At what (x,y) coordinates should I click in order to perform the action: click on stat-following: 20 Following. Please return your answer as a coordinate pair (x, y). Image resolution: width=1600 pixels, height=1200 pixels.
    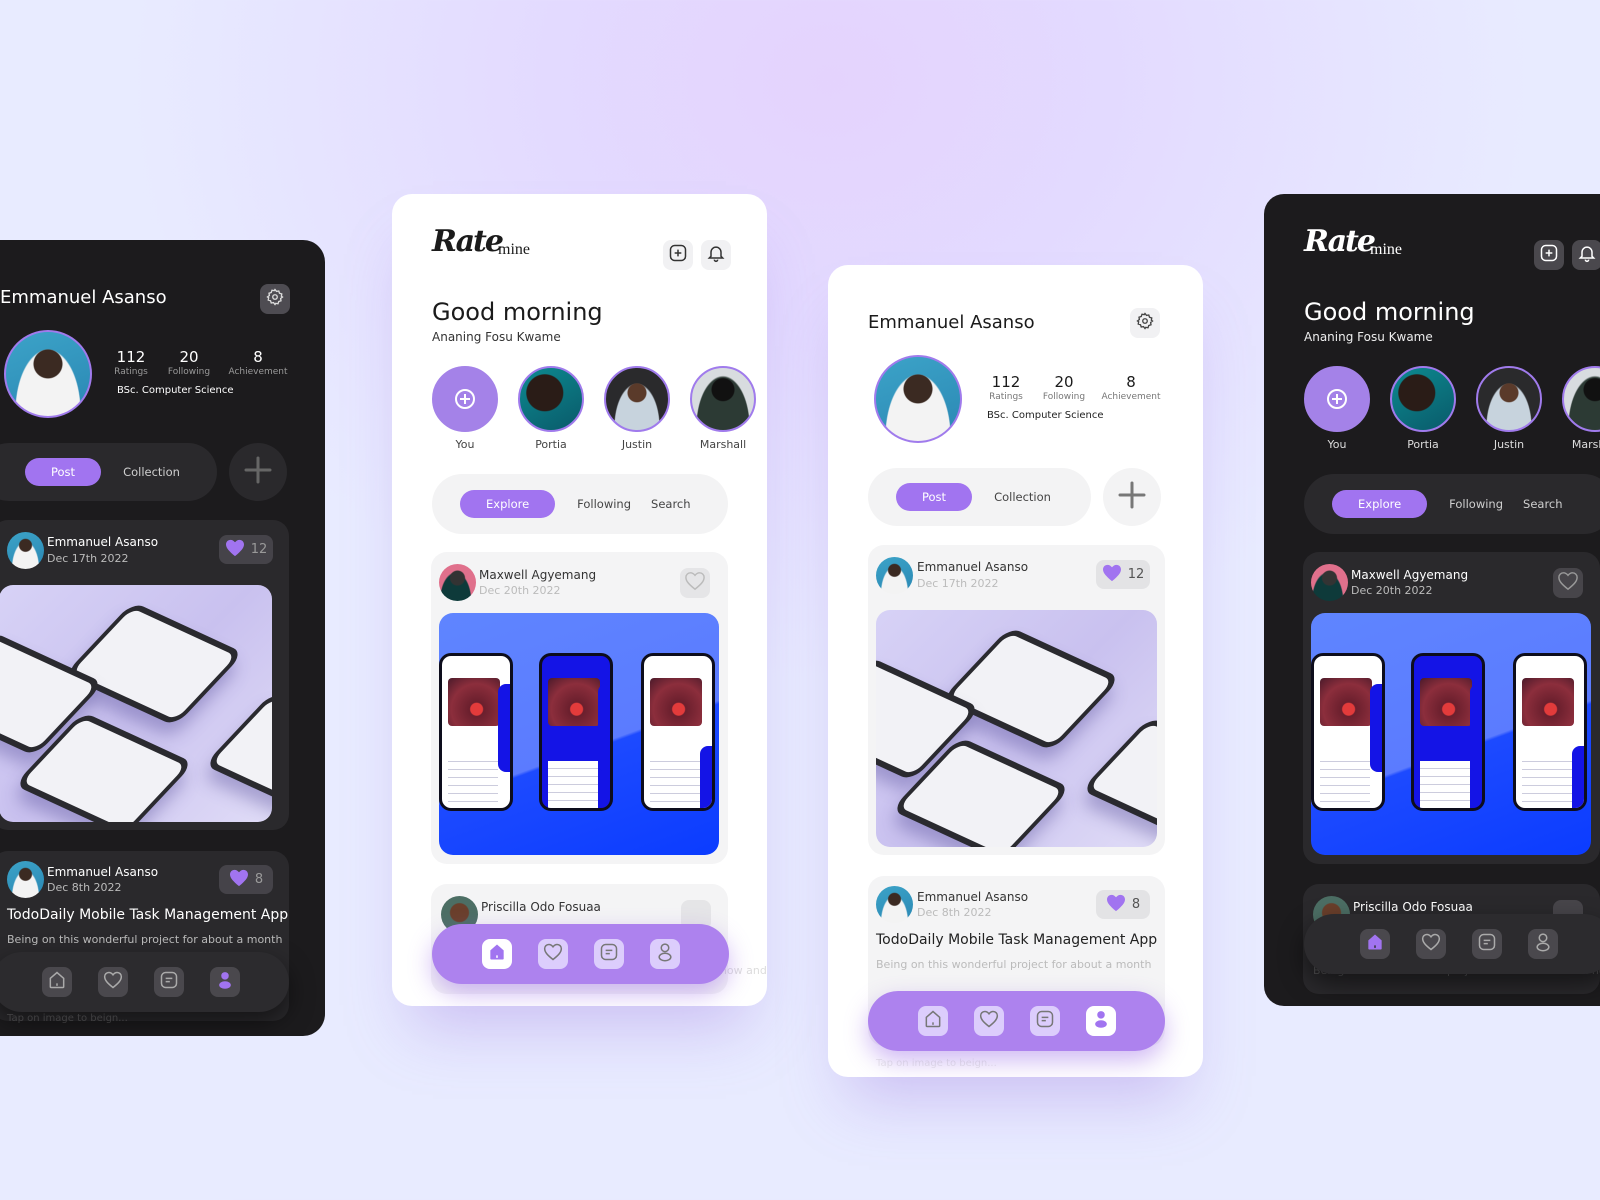
    Looking at the image, I should click on (189, 362).